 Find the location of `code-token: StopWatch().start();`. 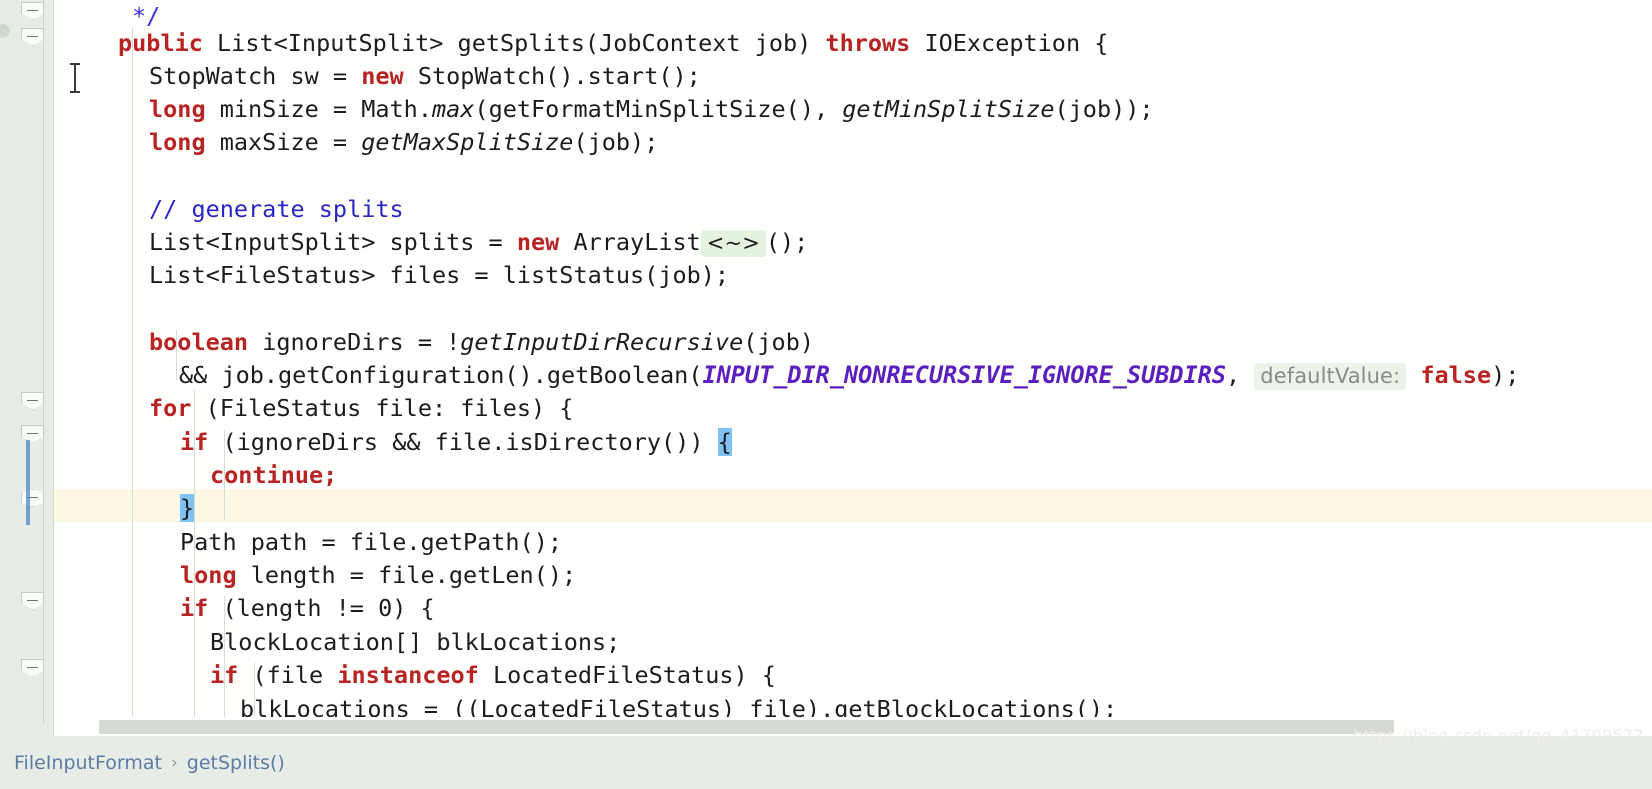

code-token: StopWatch().start(); is located at coordinates (552, 76).